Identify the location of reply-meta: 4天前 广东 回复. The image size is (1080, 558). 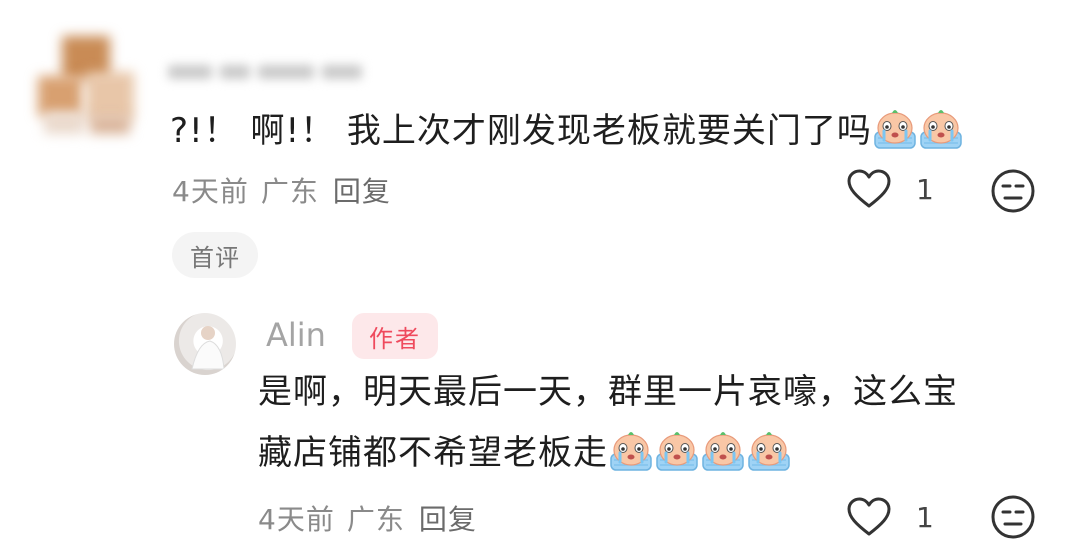
(367, 518).